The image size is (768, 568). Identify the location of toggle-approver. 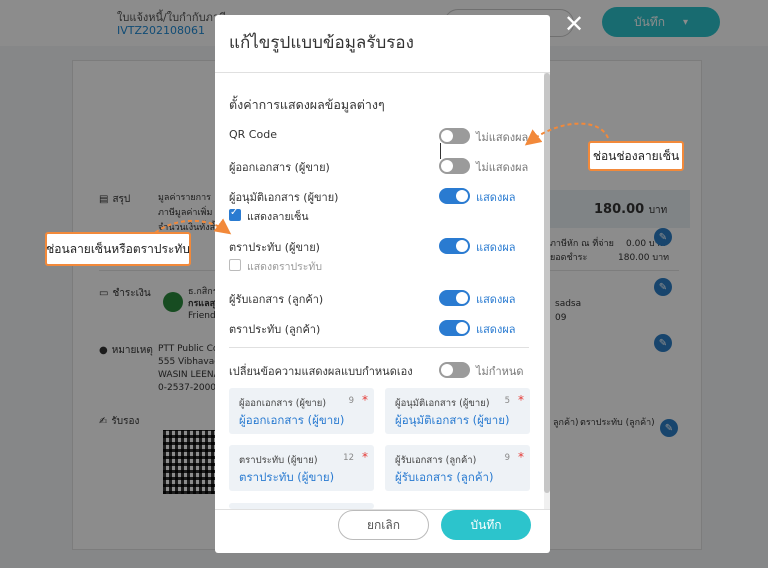
(454, 196).